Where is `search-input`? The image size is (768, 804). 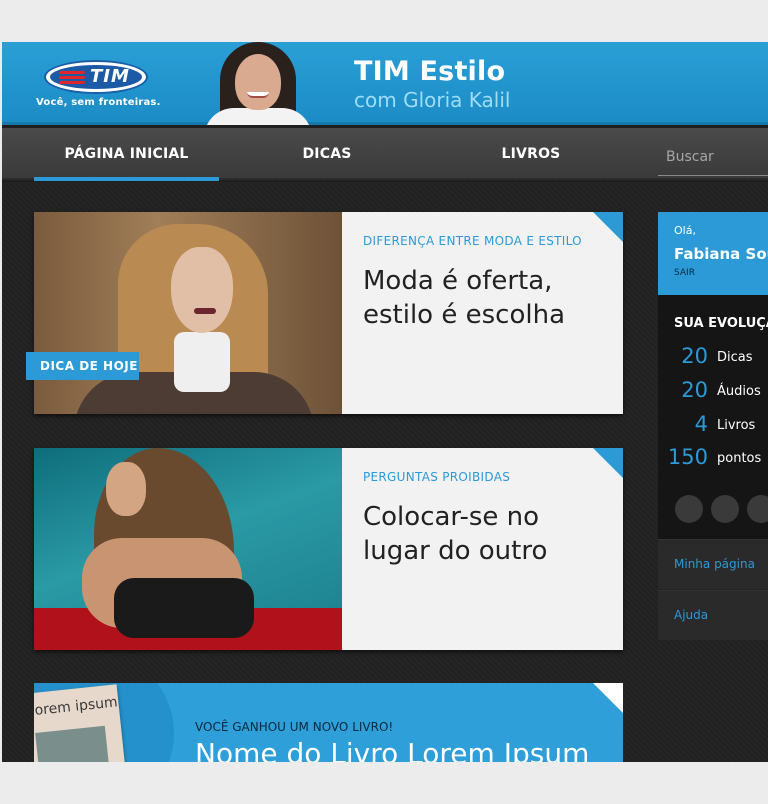 search-input is located at coordinates (713, 157).